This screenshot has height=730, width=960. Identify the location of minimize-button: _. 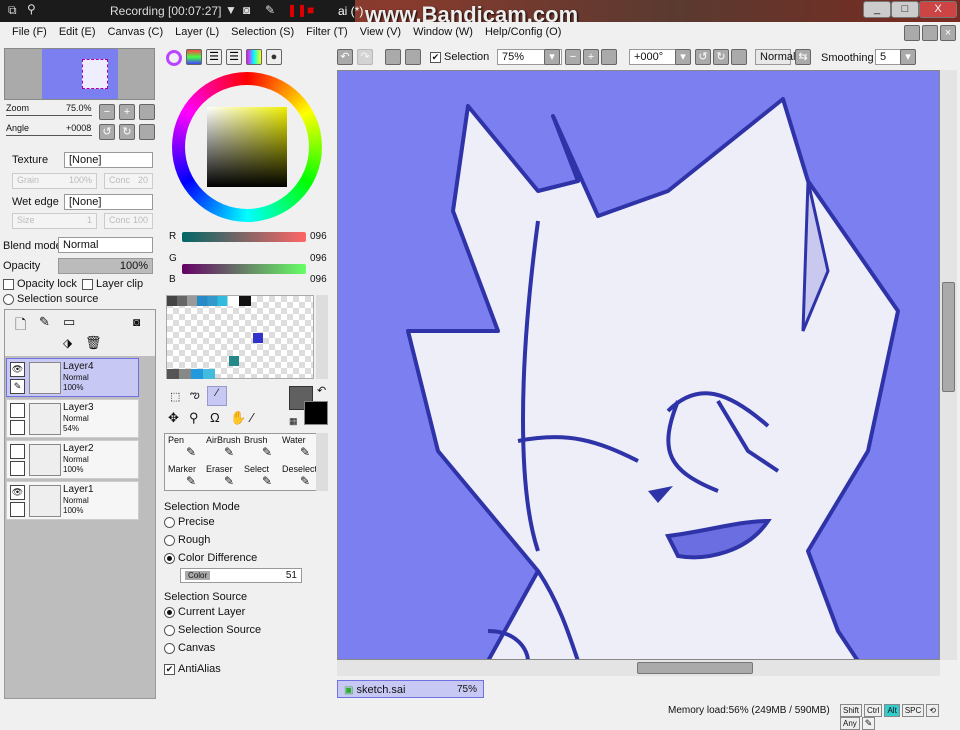
(877, 9).